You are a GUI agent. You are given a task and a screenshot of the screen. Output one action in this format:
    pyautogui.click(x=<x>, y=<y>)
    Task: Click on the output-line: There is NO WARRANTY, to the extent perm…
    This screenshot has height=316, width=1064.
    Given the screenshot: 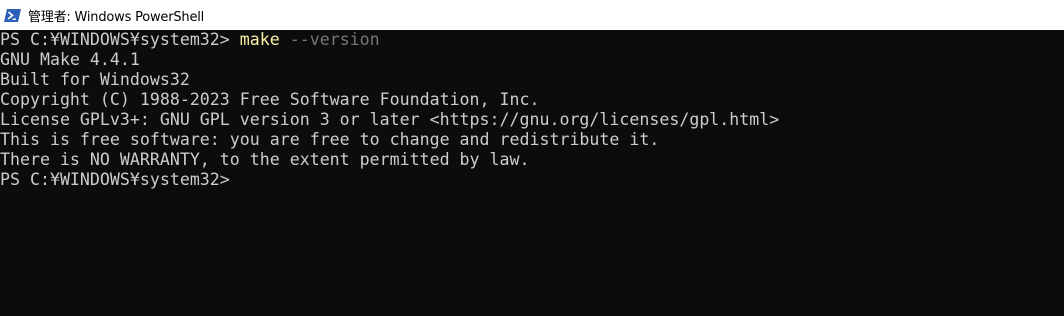 What is the action you would take?
    pyautogui.click(x=265, y=159)
    